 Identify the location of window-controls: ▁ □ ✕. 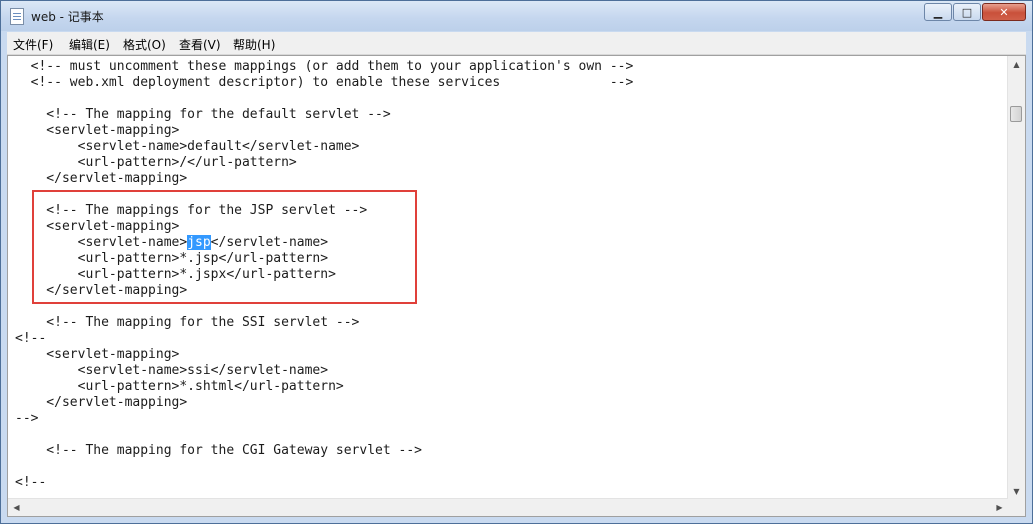
(974, 13).